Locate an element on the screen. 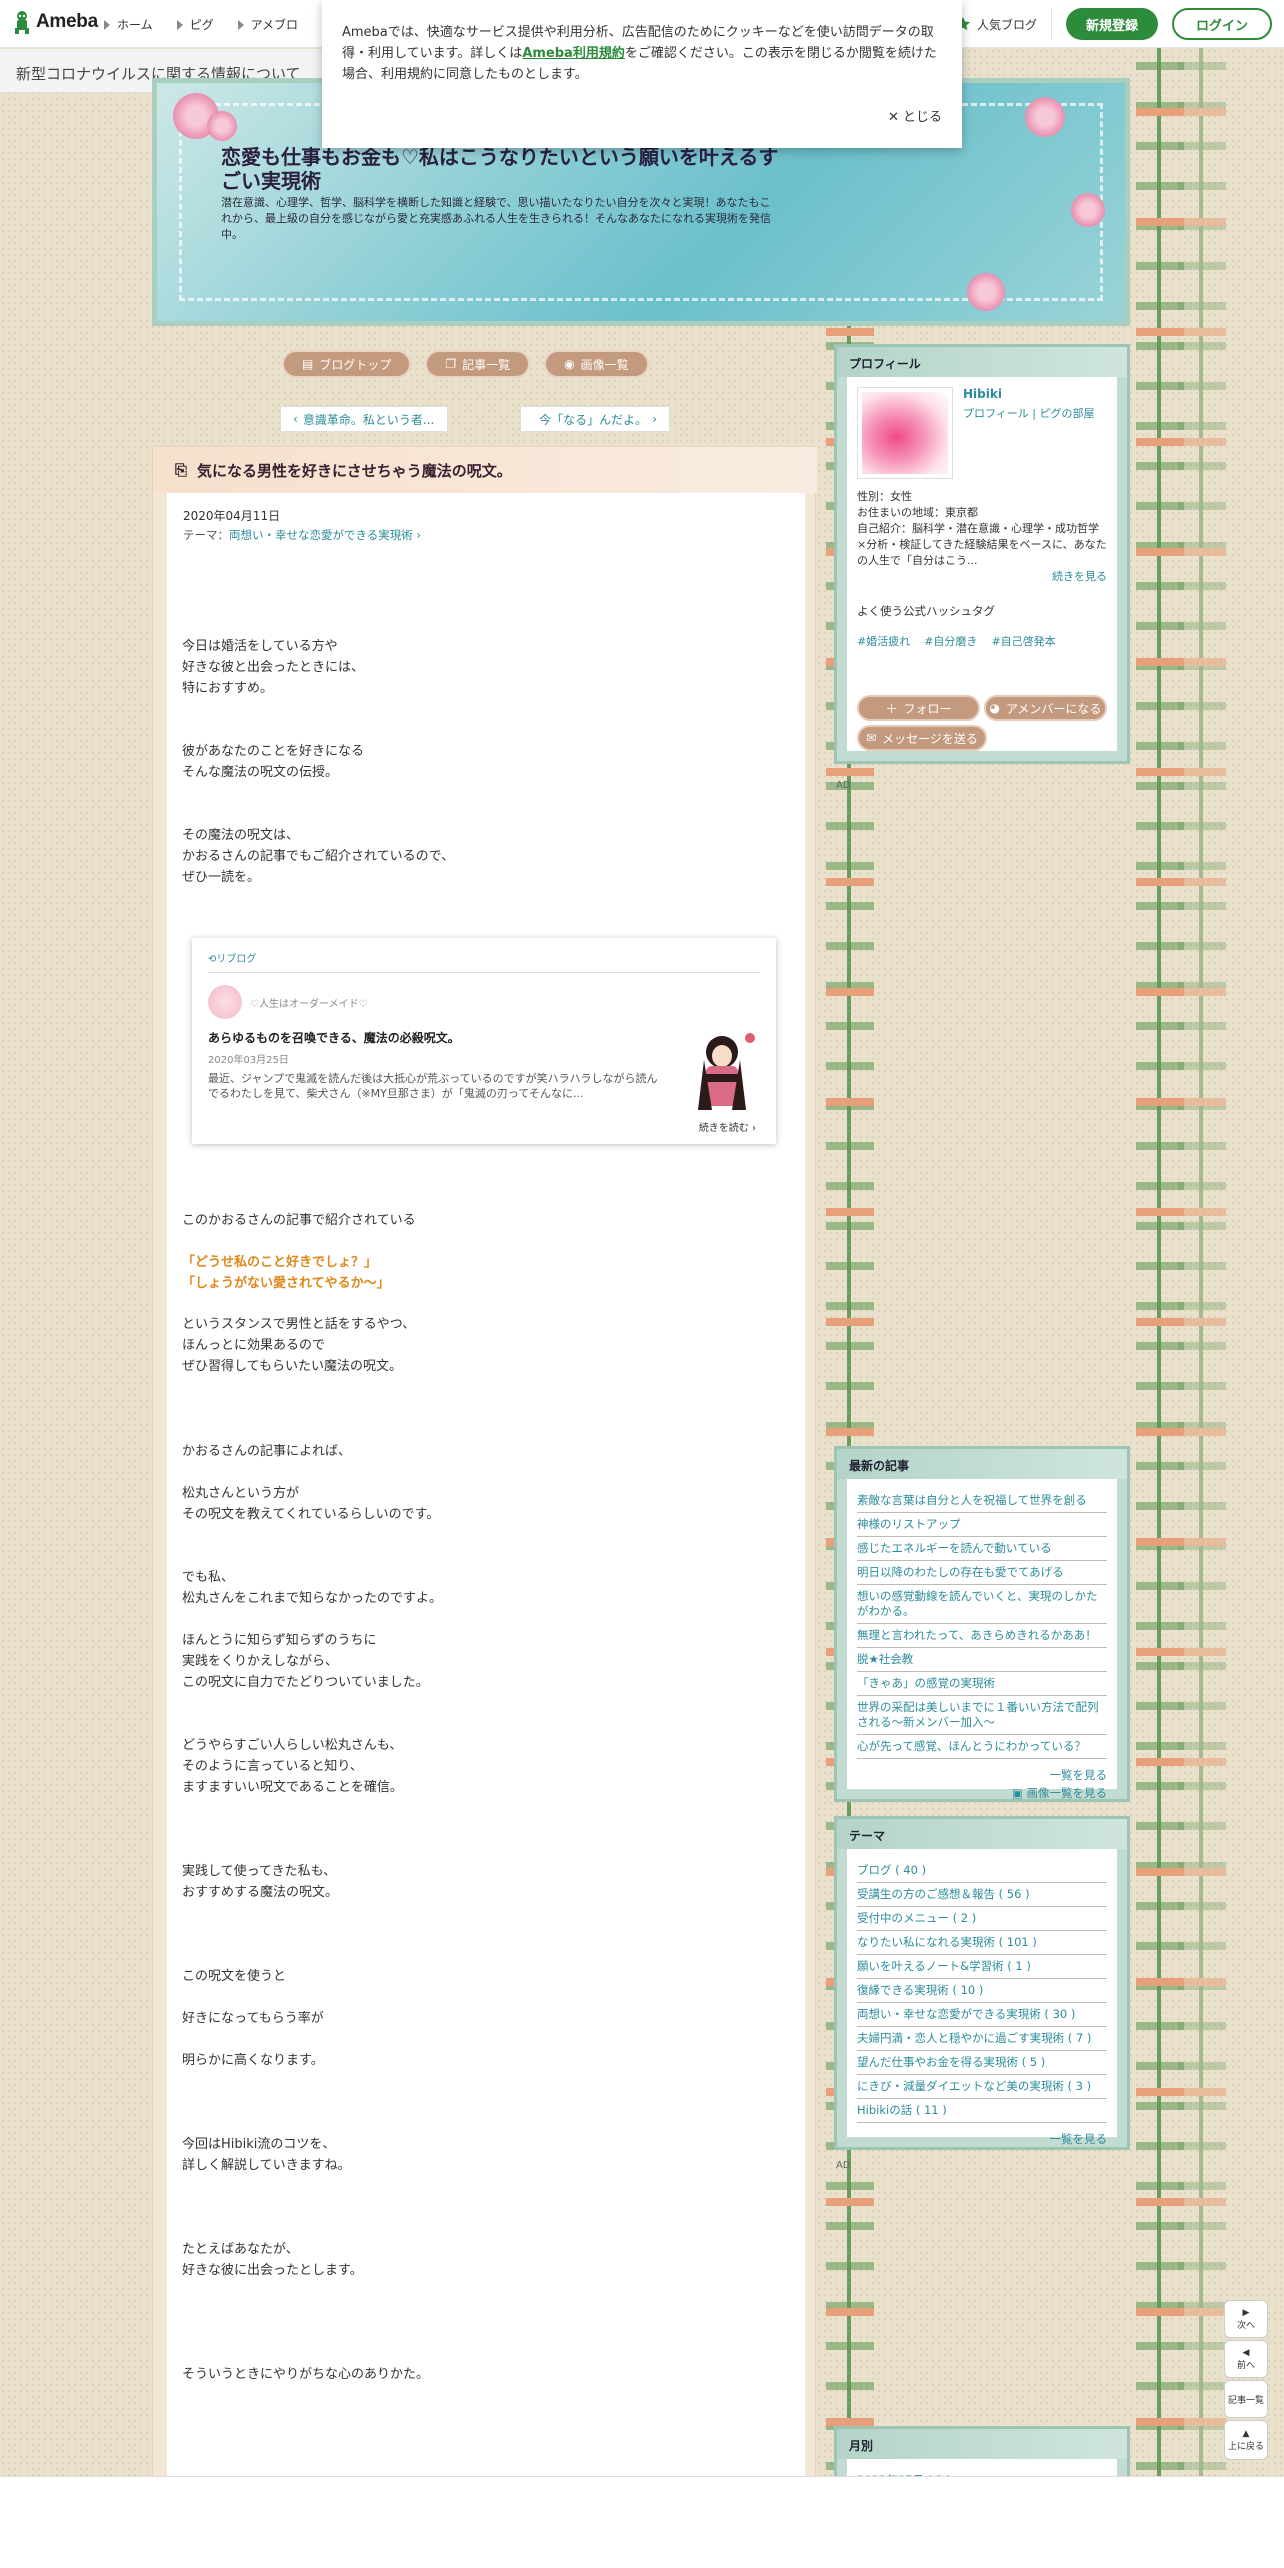 The width and height of the screenshot is (1284, 2568). nav-pigg: ピグ is located at coordinates (195, 24).